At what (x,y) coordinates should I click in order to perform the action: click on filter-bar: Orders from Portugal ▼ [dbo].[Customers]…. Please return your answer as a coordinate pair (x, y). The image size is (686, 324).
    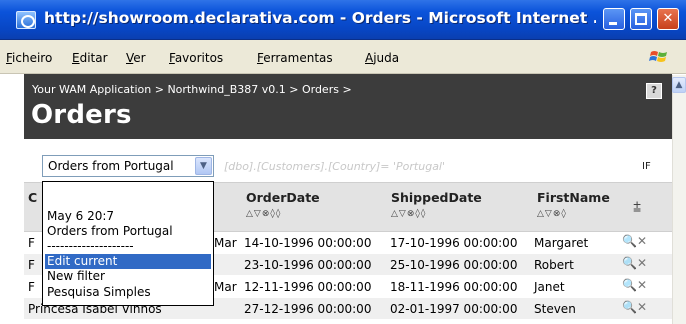
    Looking at the image, I should click on (348, 163).